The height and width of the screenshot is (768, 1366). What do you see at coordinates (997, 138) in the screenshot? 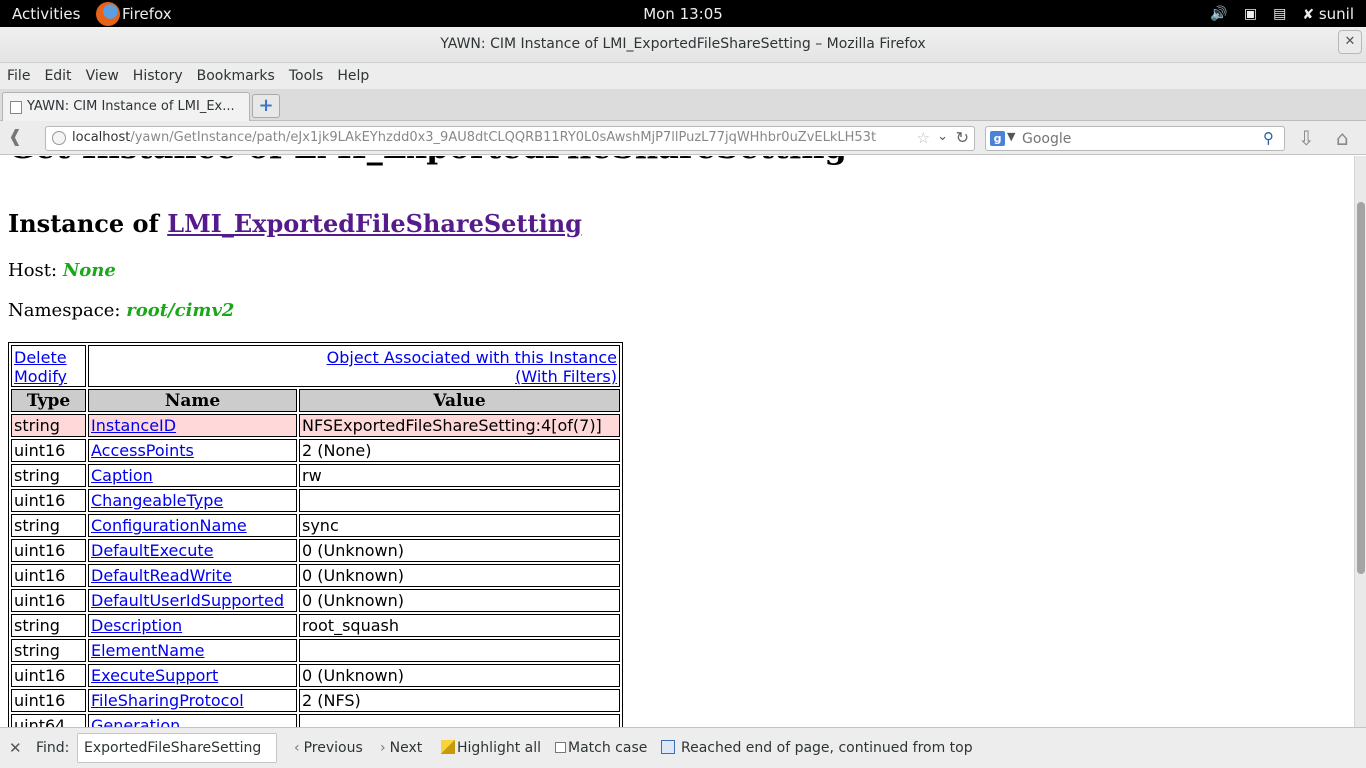
I see `google-engine-icon: g` at bounding box center [997, 138].